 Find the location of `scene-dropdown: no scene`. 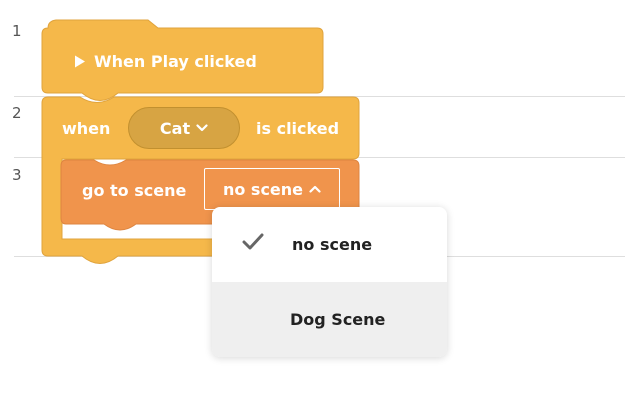

scene-dropdown: no scene is located at coordinates (272, 189).